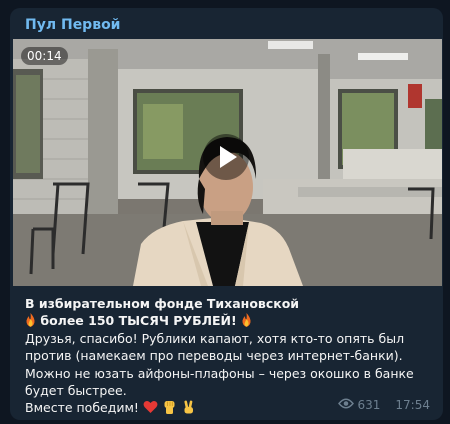 This screenshot has height=424, width=450. I want to click on red-heart-icon, so click(150, 407).